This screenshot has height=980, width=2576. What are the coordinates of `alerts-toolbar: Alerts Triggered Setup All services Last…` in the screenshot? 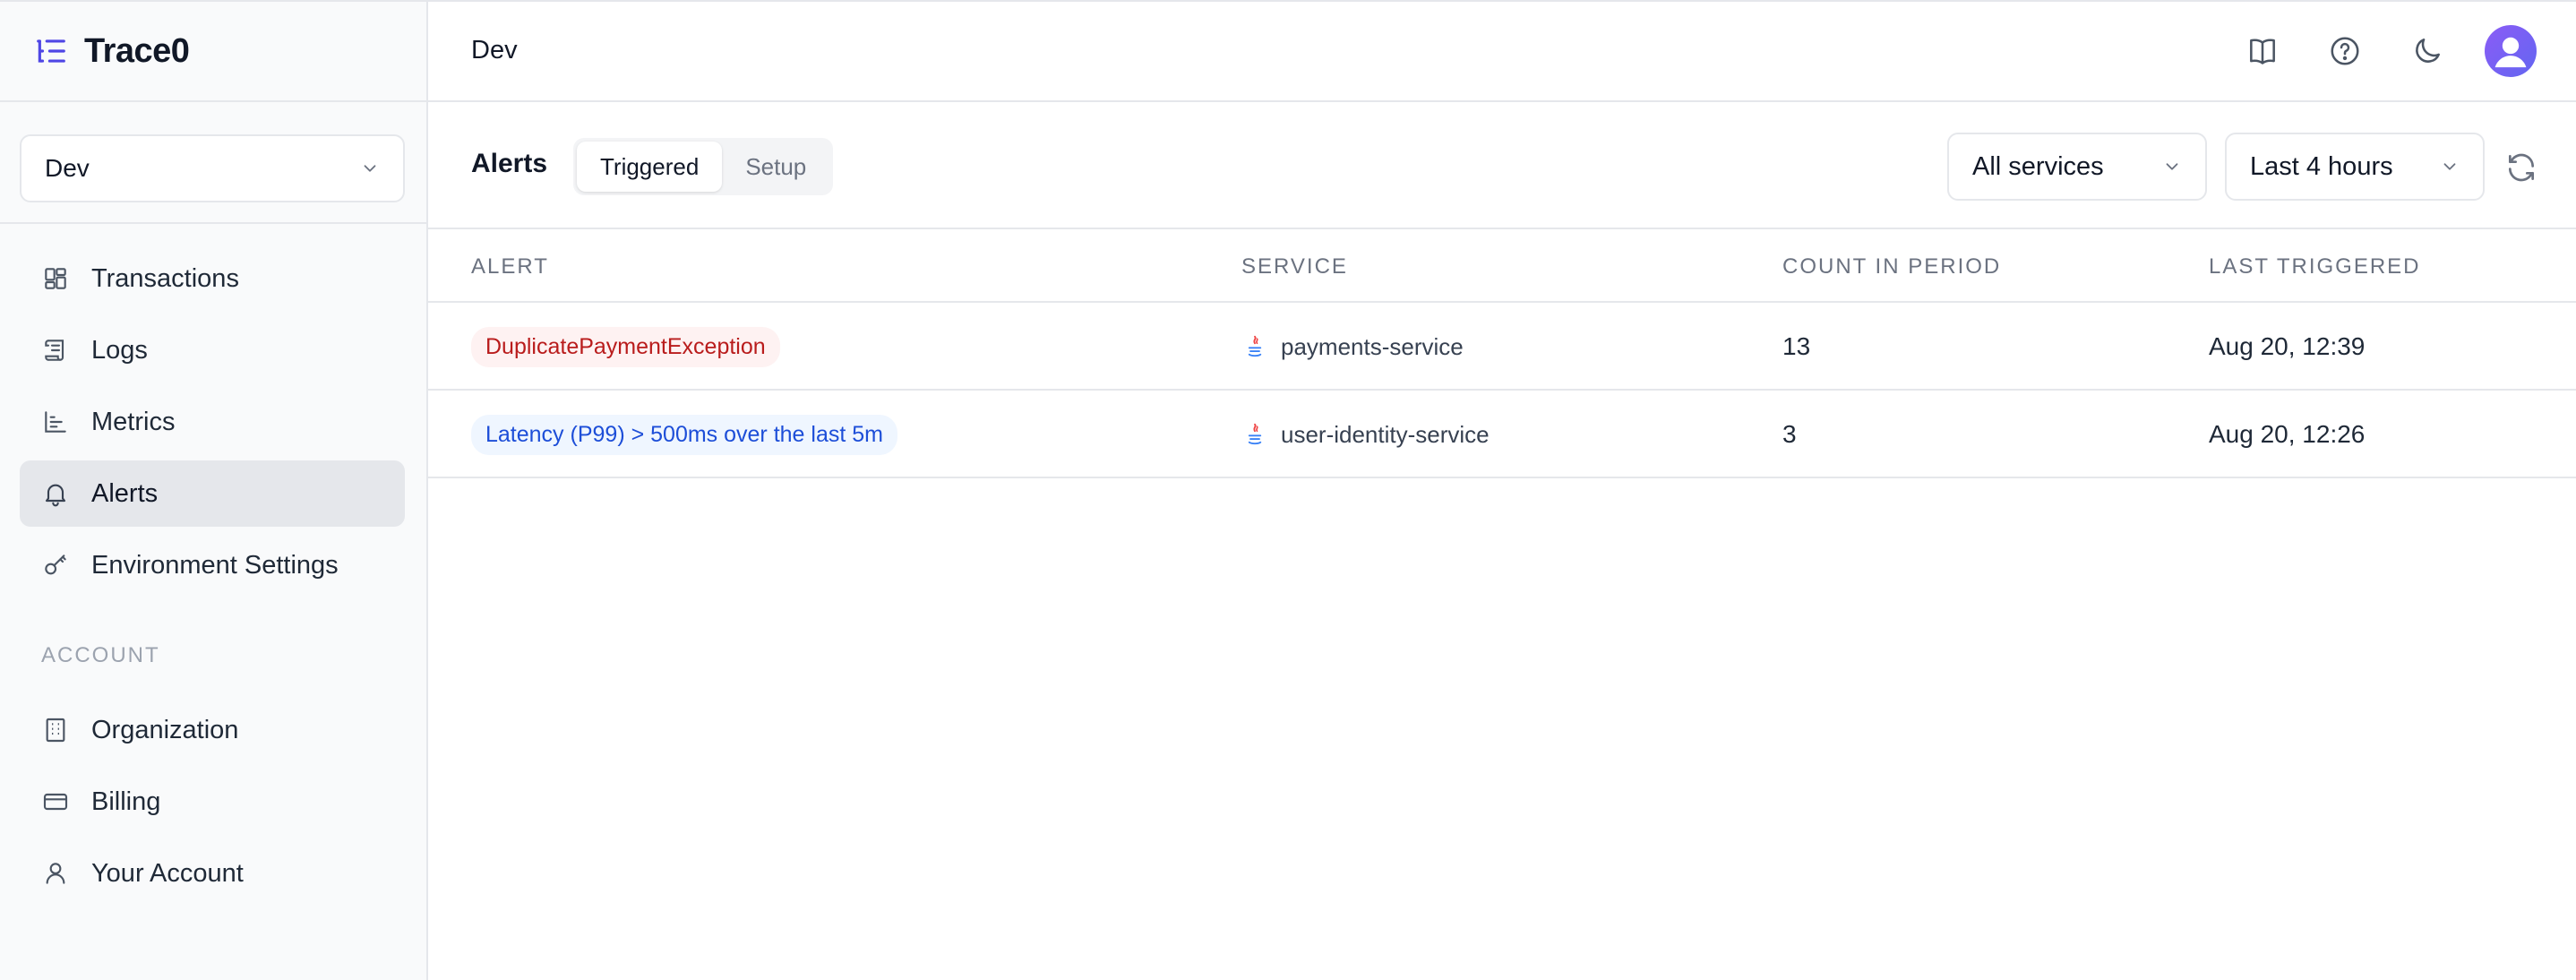 It's located at (1502, 166).